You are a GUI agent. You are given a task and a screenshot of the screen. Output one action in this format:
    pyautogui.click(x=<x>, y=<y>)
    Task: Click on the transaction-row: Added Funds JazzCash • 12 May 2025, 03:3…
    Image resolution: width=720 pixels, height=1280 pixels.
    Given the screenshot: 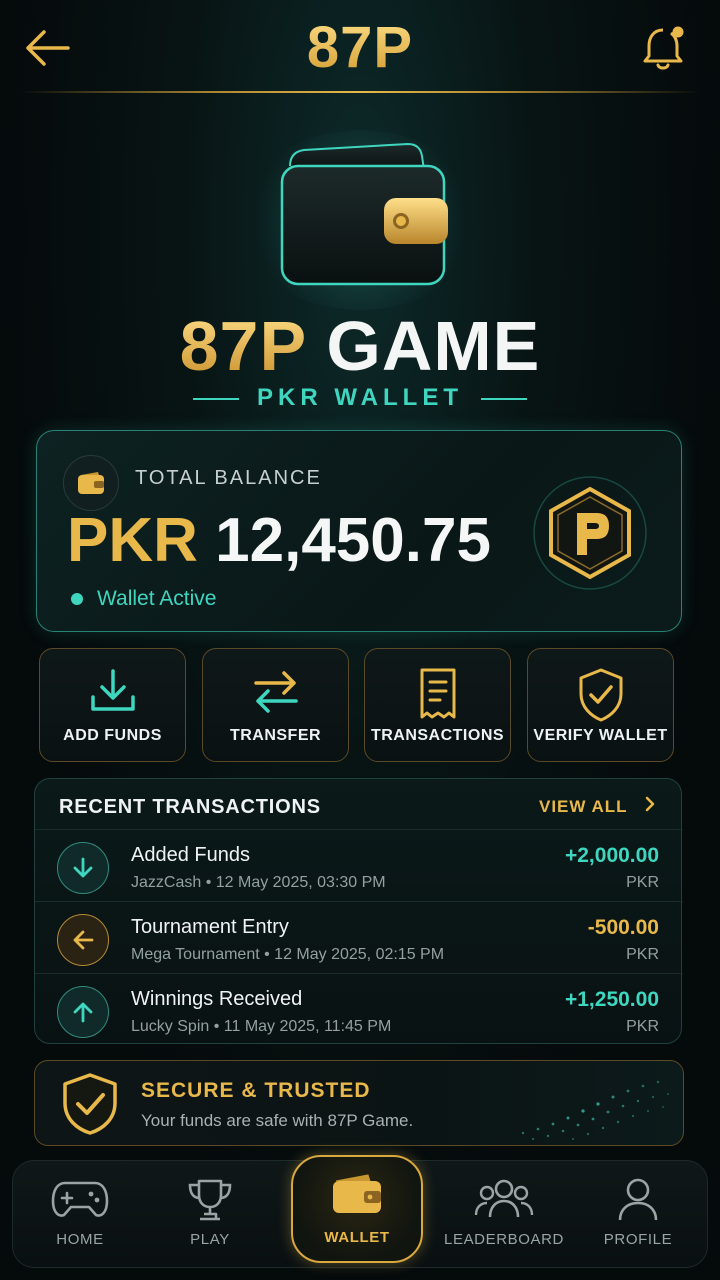 What is the action you would take?
    pyautogui.click(x=359, y=865)
    